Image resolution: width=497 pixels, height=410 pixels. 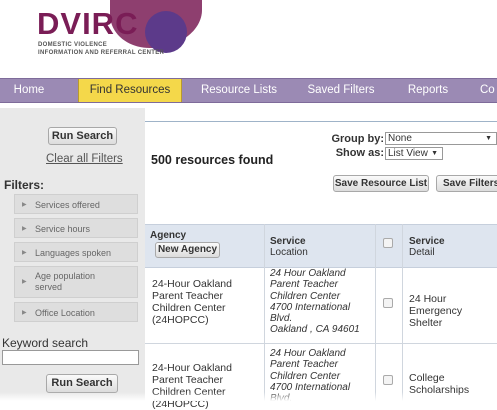 I want to click on save-resource-list-button: Save Resource List, so click(x=381, y=183).